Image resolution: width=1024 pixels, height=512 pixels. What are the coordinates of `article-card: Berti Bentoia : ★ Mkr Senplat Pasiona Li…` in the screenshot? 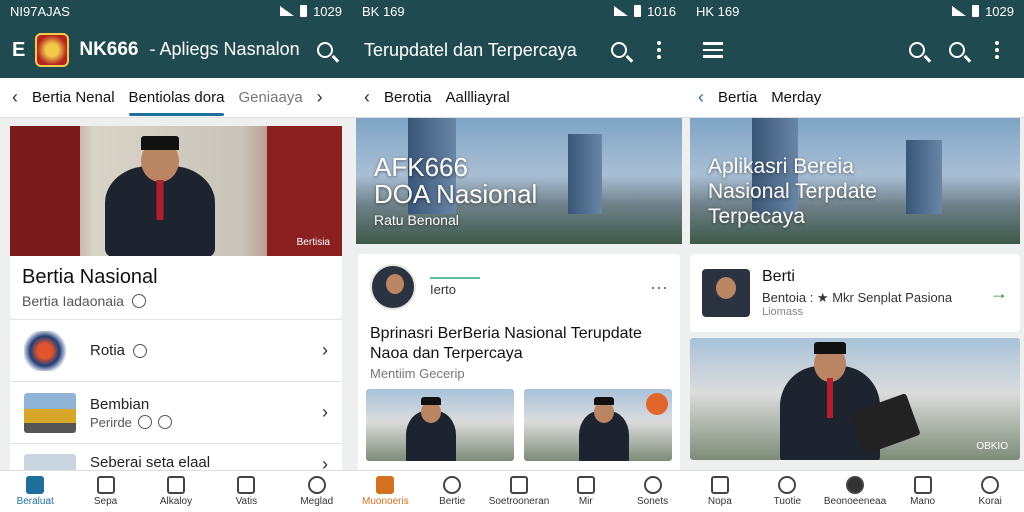 It's located at (855, 293).